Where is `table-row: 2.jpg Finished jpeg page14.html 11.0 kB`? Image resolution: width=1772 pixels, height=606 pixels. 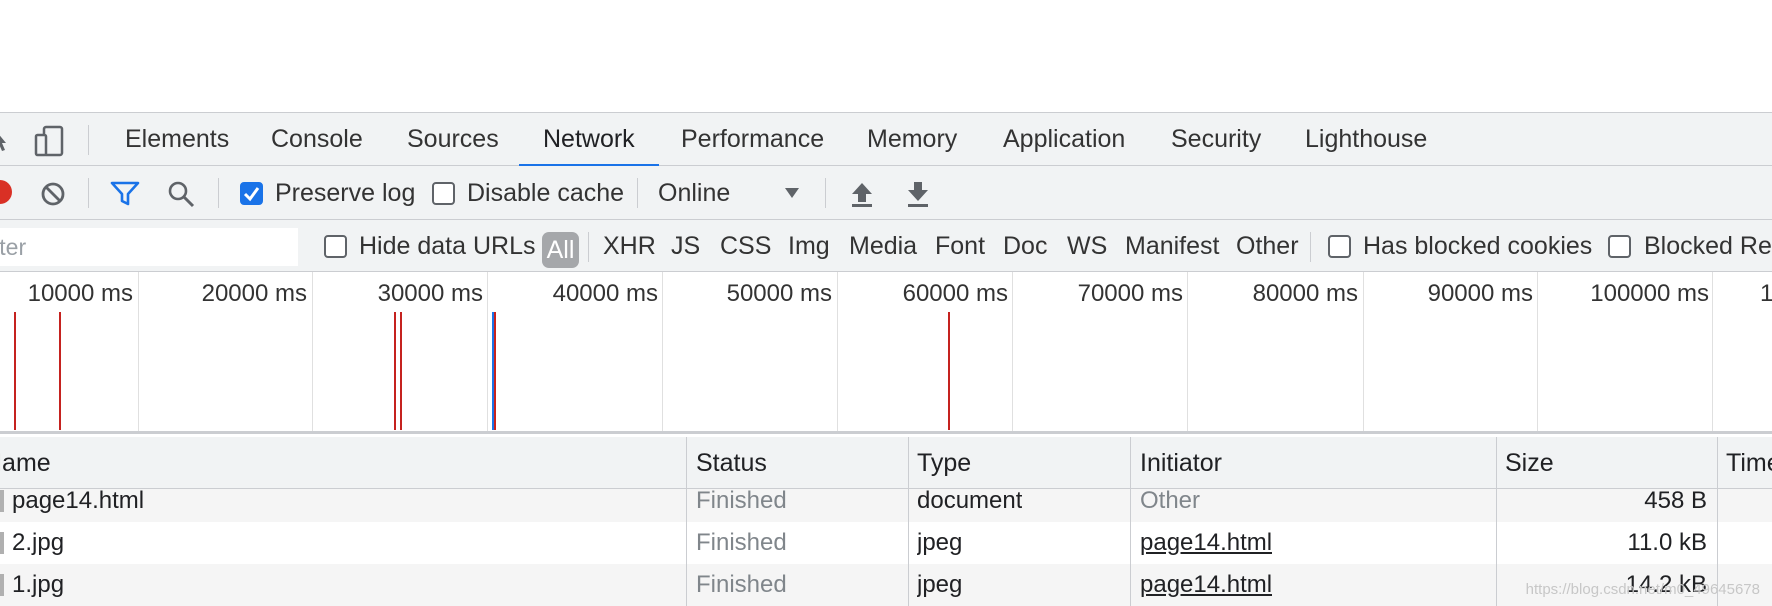
table-row: 2.jpg Finished jpeg page14.html 11.0 kB is located at coordinates (886, 543).